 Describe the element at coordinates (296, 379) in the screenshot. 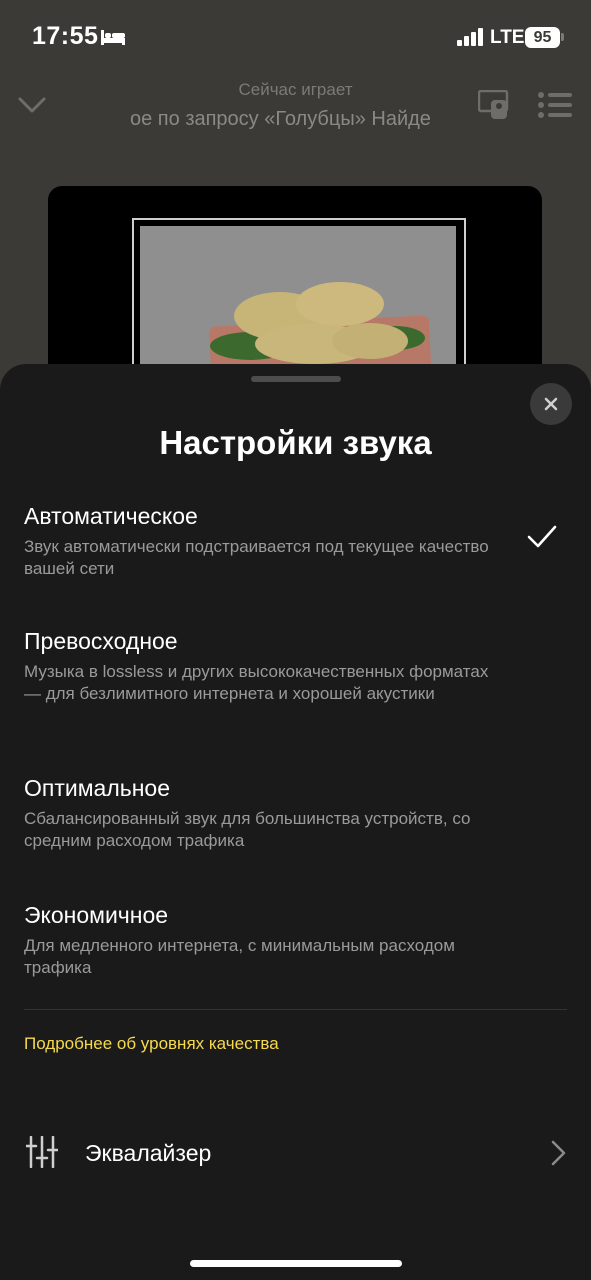

I see `sheet-grabber` at that location.